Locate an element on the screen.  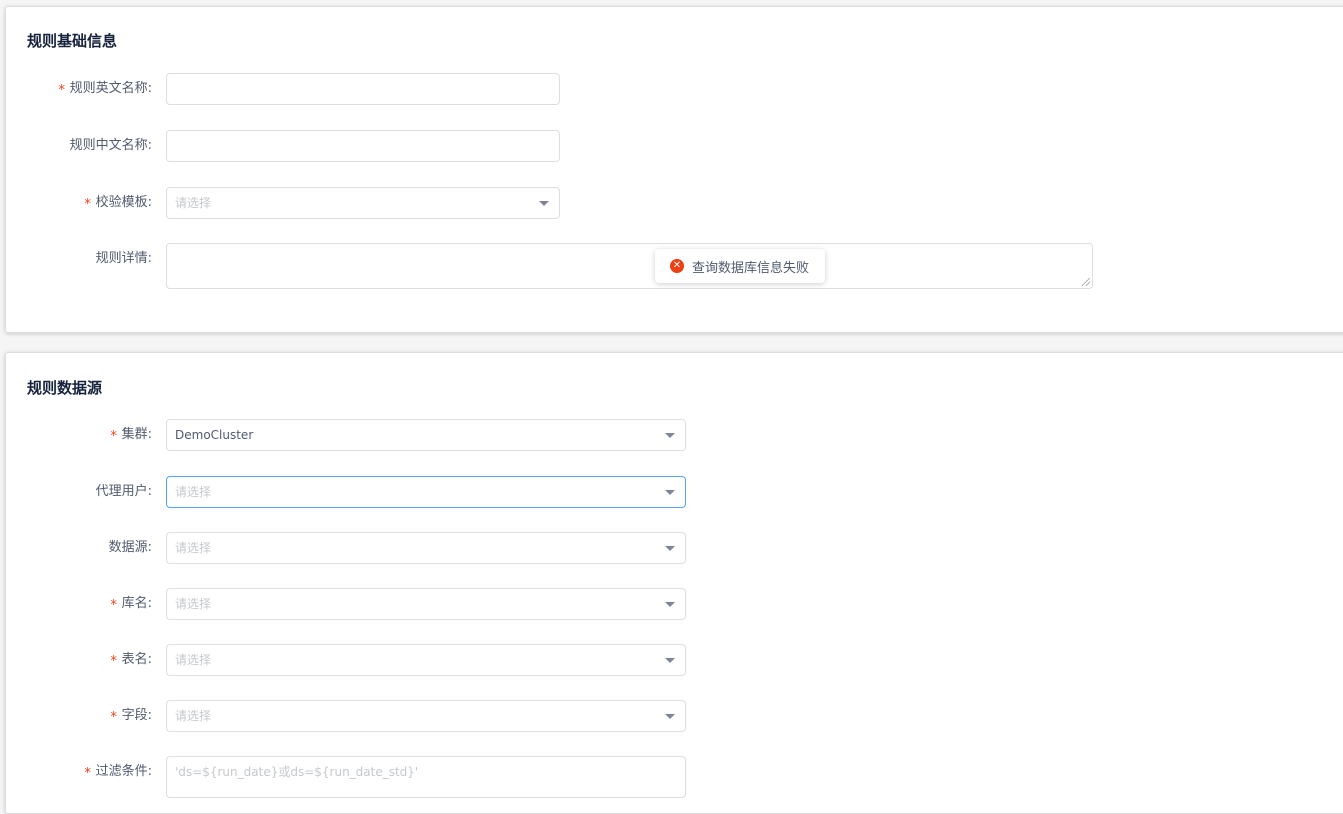
error-message-toast: ✕ 查询数据库信息失败 is located at coordinates (740, 266).